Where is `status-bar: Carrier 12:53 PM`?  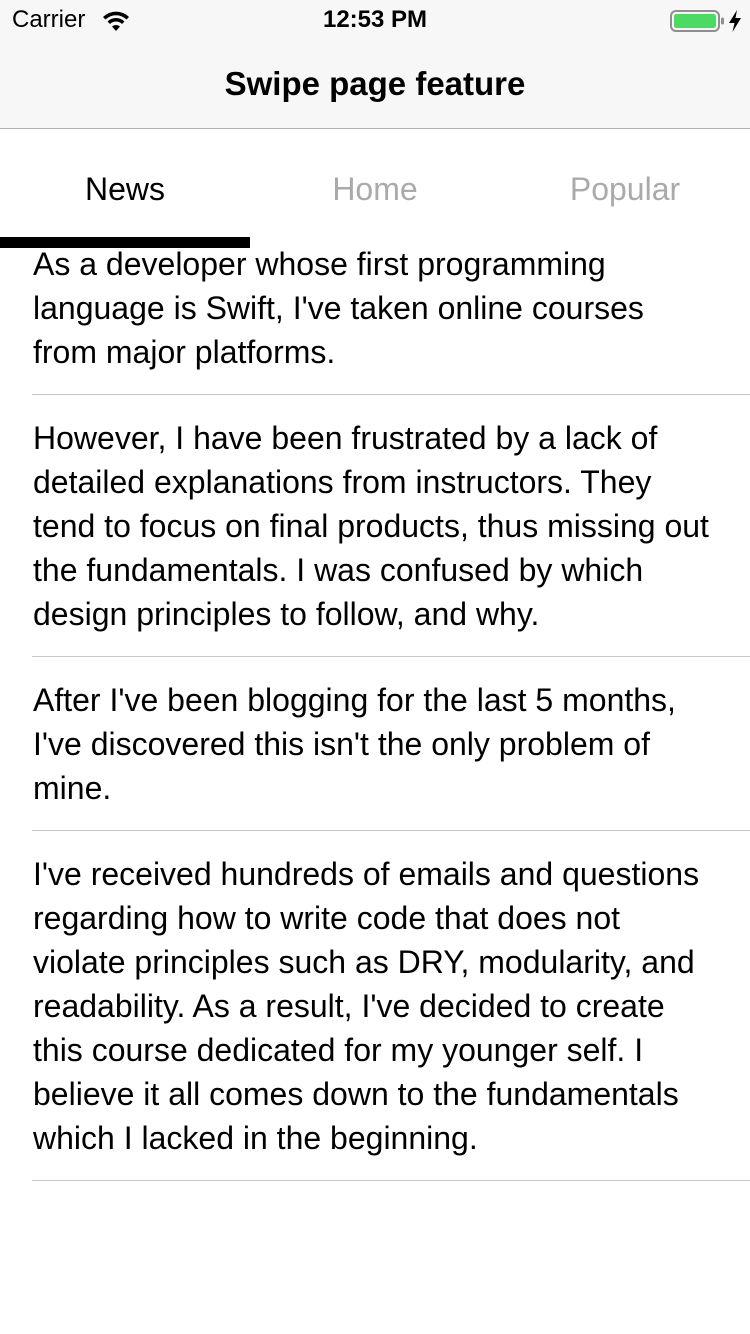 status-bar: Carrier 12:53 PM is located at coordinates (375, 20).